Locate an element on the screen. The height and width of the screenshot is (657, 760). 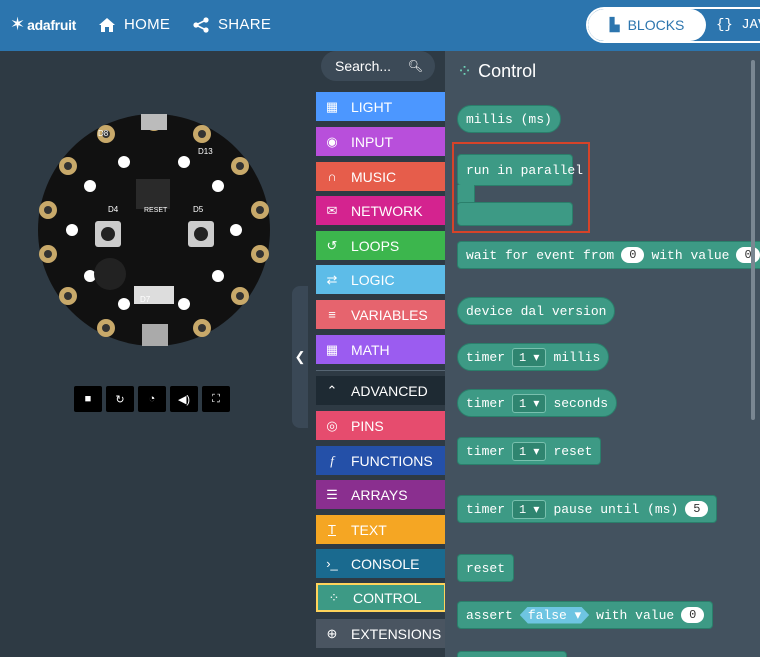
stop-icon: ■ is located at coordinates (88, 399).